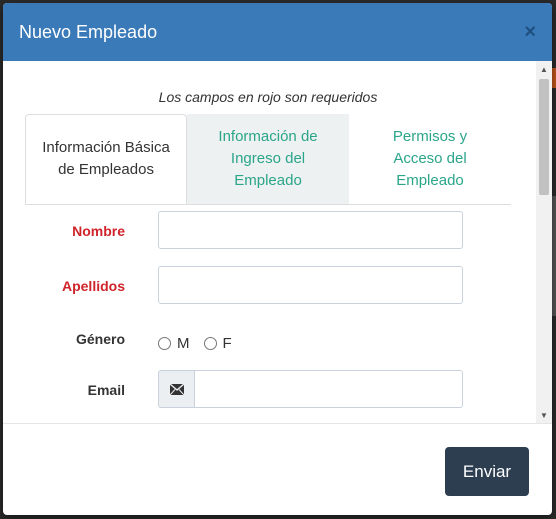 The image size is (556, 519). Describe the element at coordinates (310, 230) in the screenshot. I see `nombre-input` at that location.